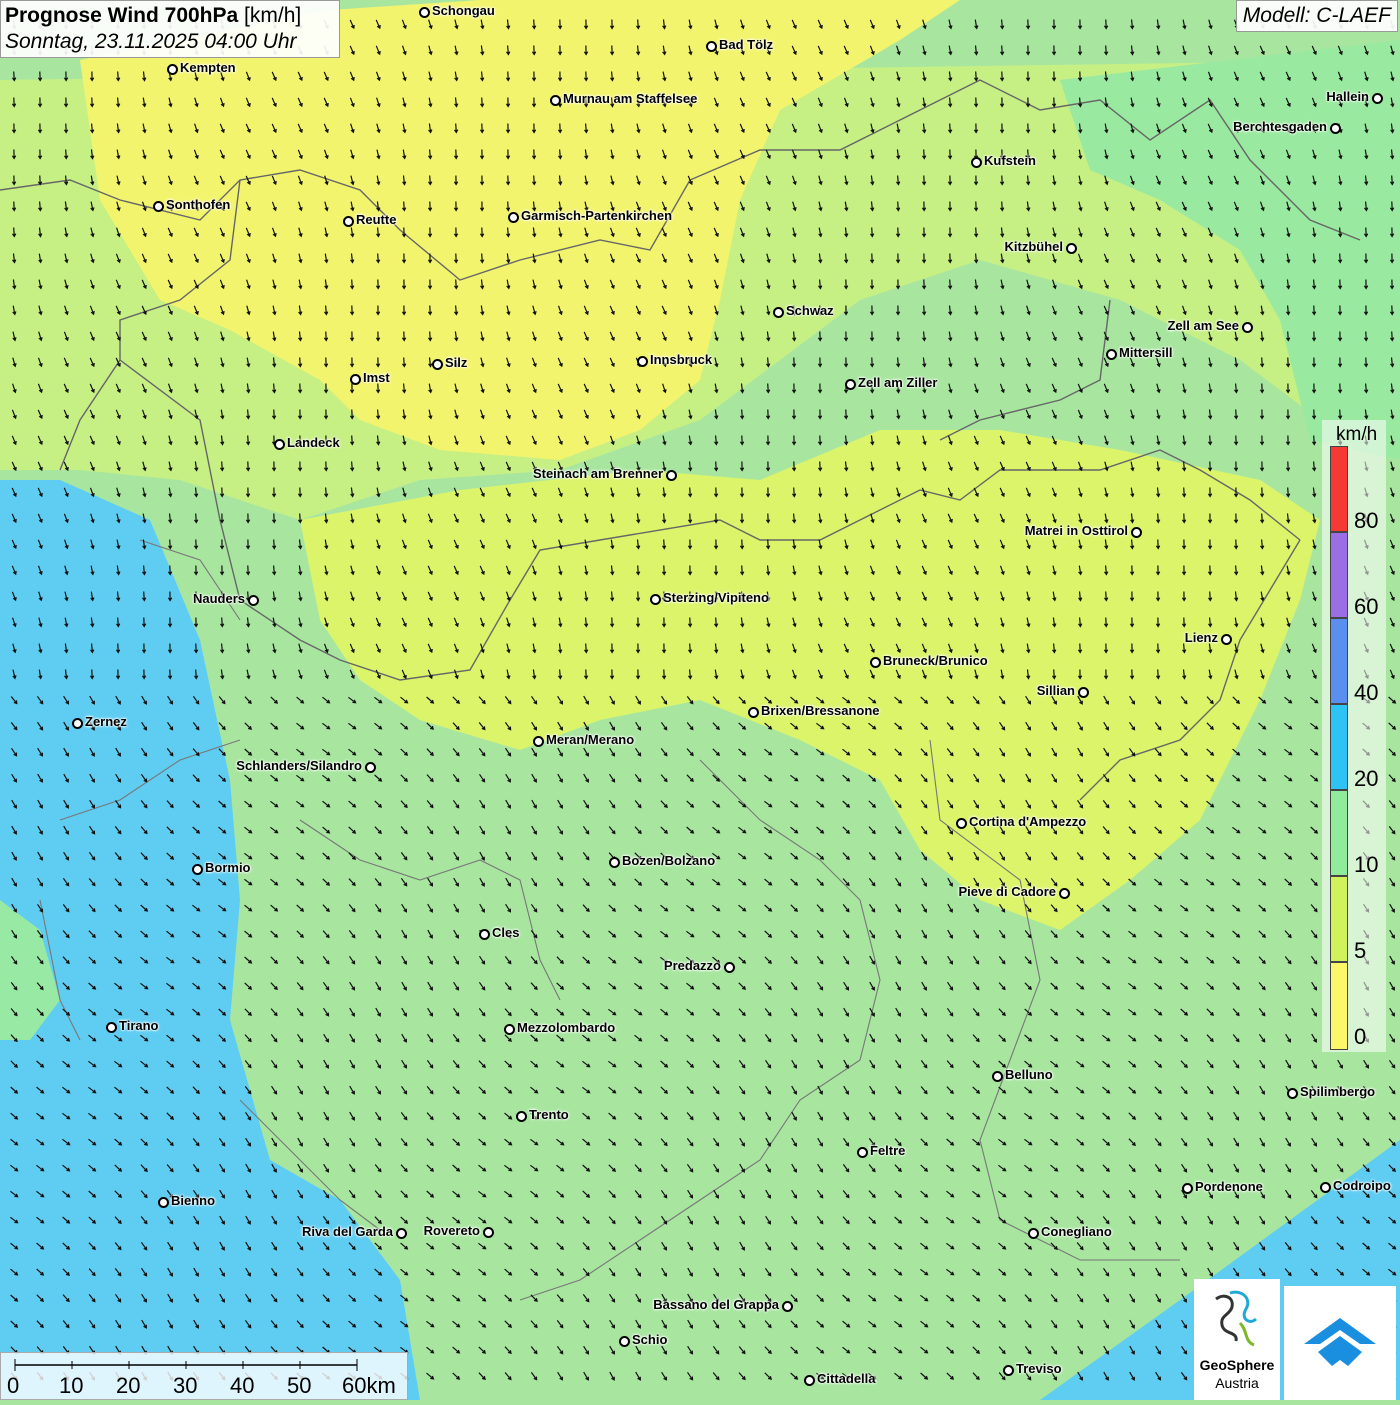  I want to click on city-label: Zell am See, so click(1203, 325).